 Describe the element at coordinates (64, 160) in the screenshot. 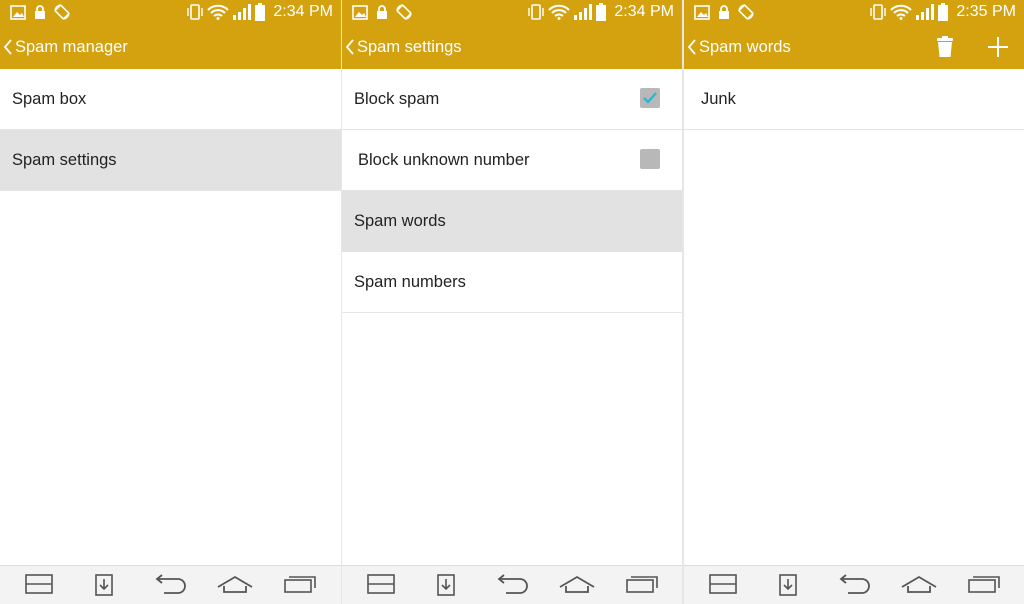

I see `list-item-label: Spam settings` at that location.